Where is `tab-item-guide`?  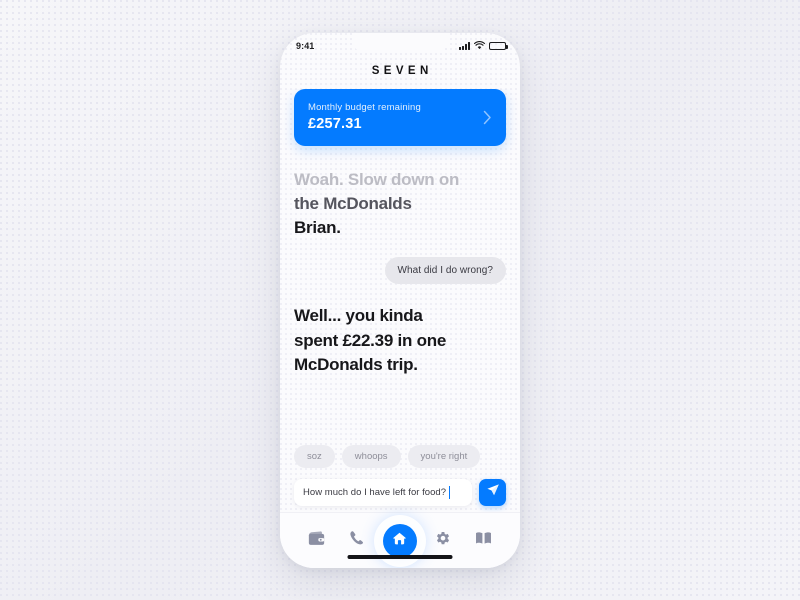 tab-item-guide is located at coordinates (484, 541).